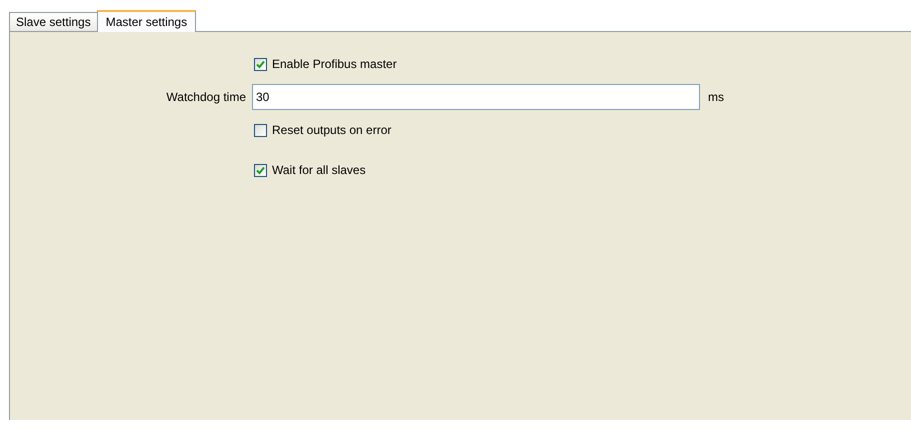  I want to click on tab: Master settings, so click(146, 21).